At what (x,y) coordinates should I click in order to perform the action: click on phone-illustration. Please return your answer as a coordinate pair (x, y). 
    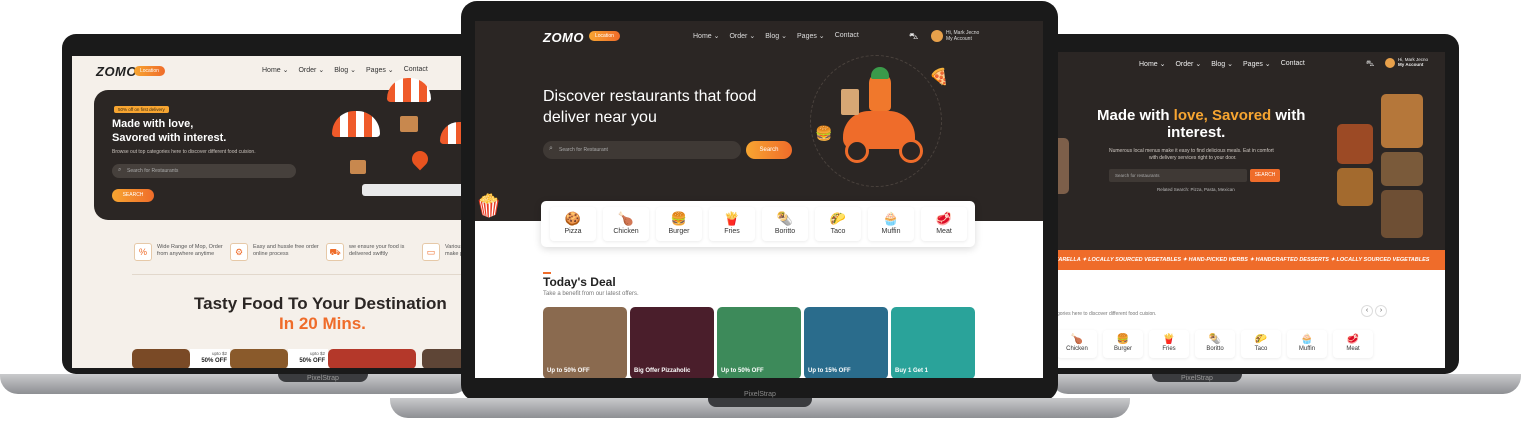
    Looking at the image, I should click on (417, 190).